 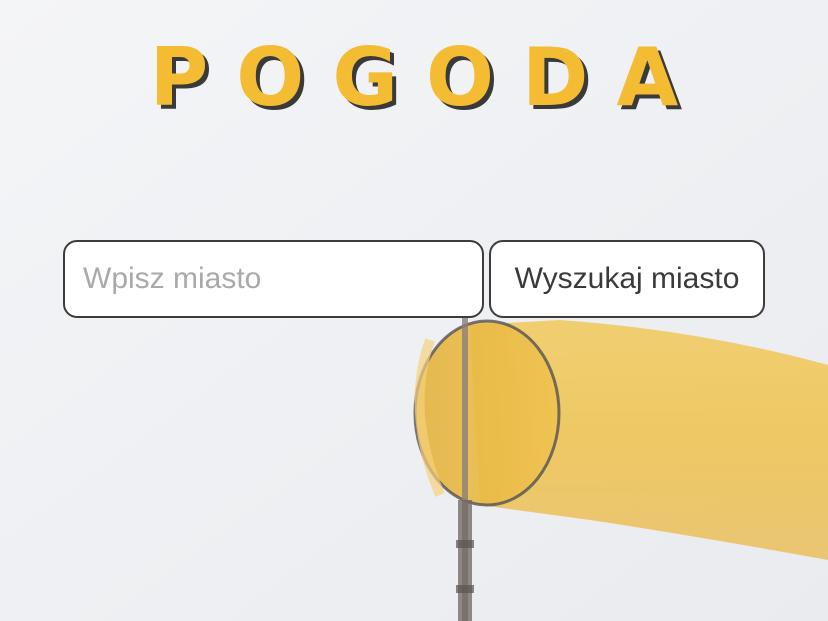 What do you see at coordinates (428, 77) in the screenshot?
I see `app-title: POGODA` at bounding box center [428, 77].